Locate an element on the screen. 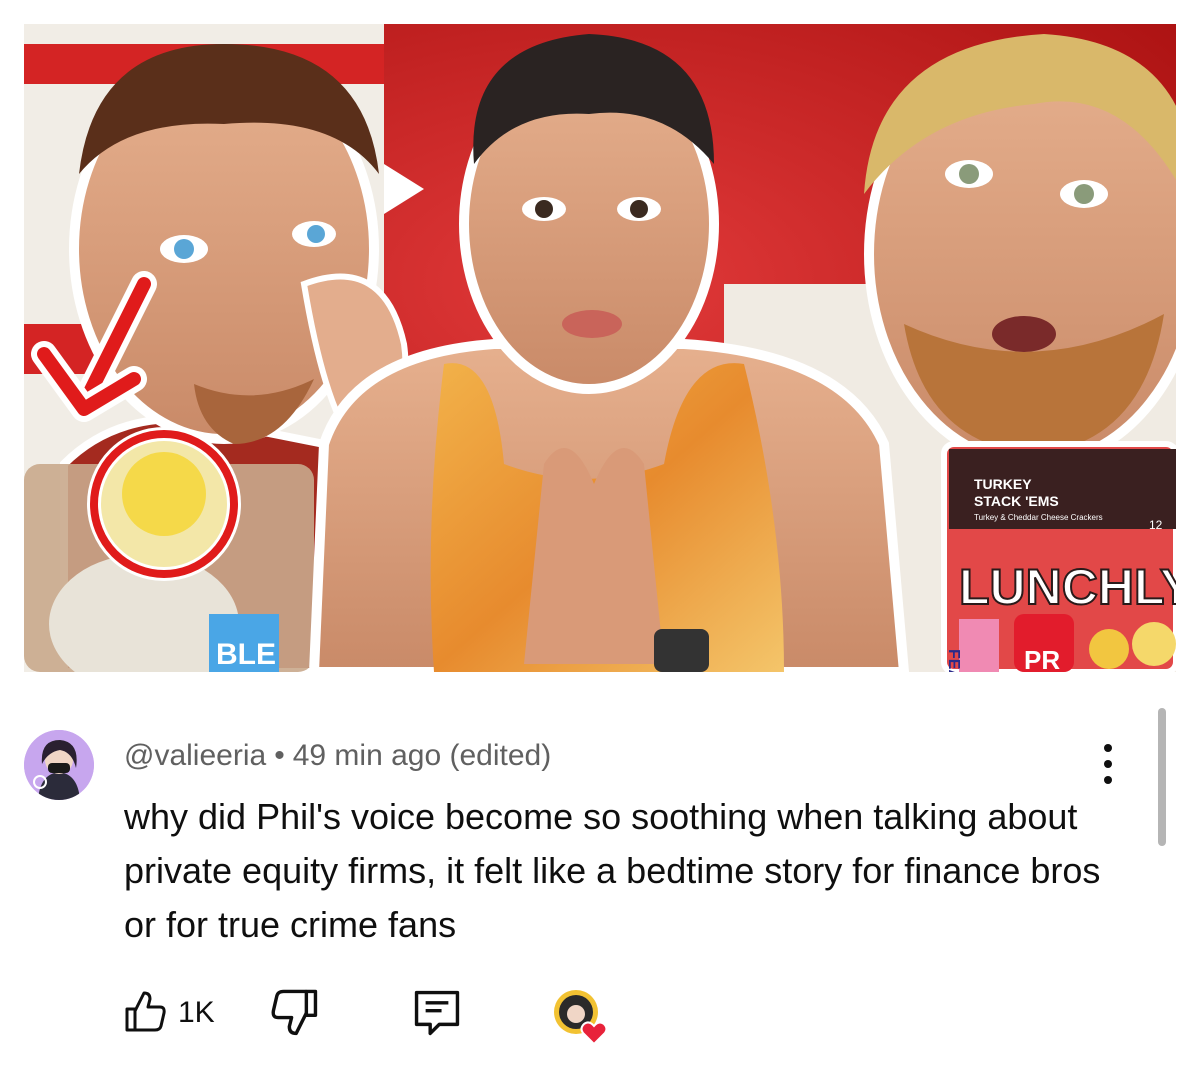 This screenshot has width=1200, height=1071. package-brand-text: LUNCHLY is located at coordinates (1067, 587).